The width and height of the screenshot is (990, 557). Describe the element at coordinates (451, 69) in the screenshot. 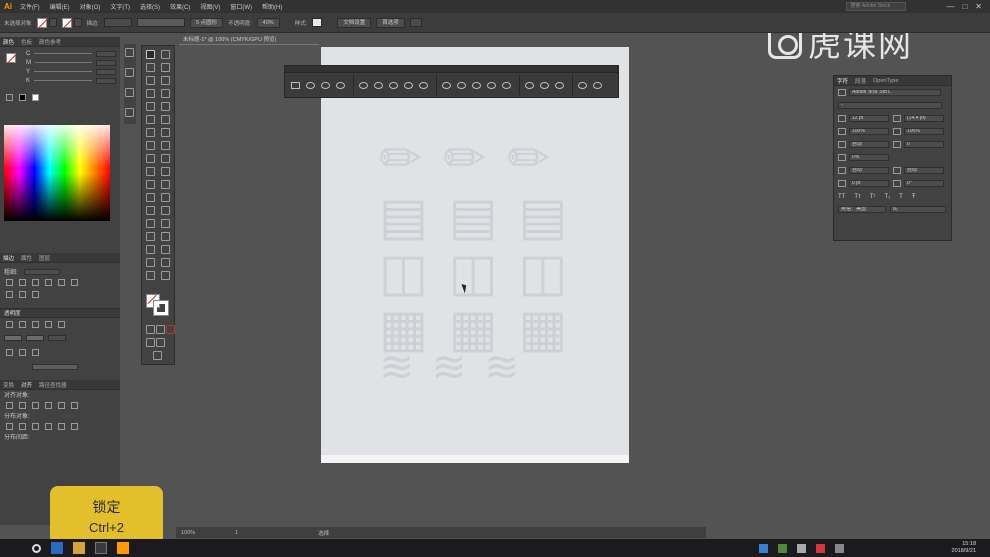

I see `floating-panel-header` at that location.